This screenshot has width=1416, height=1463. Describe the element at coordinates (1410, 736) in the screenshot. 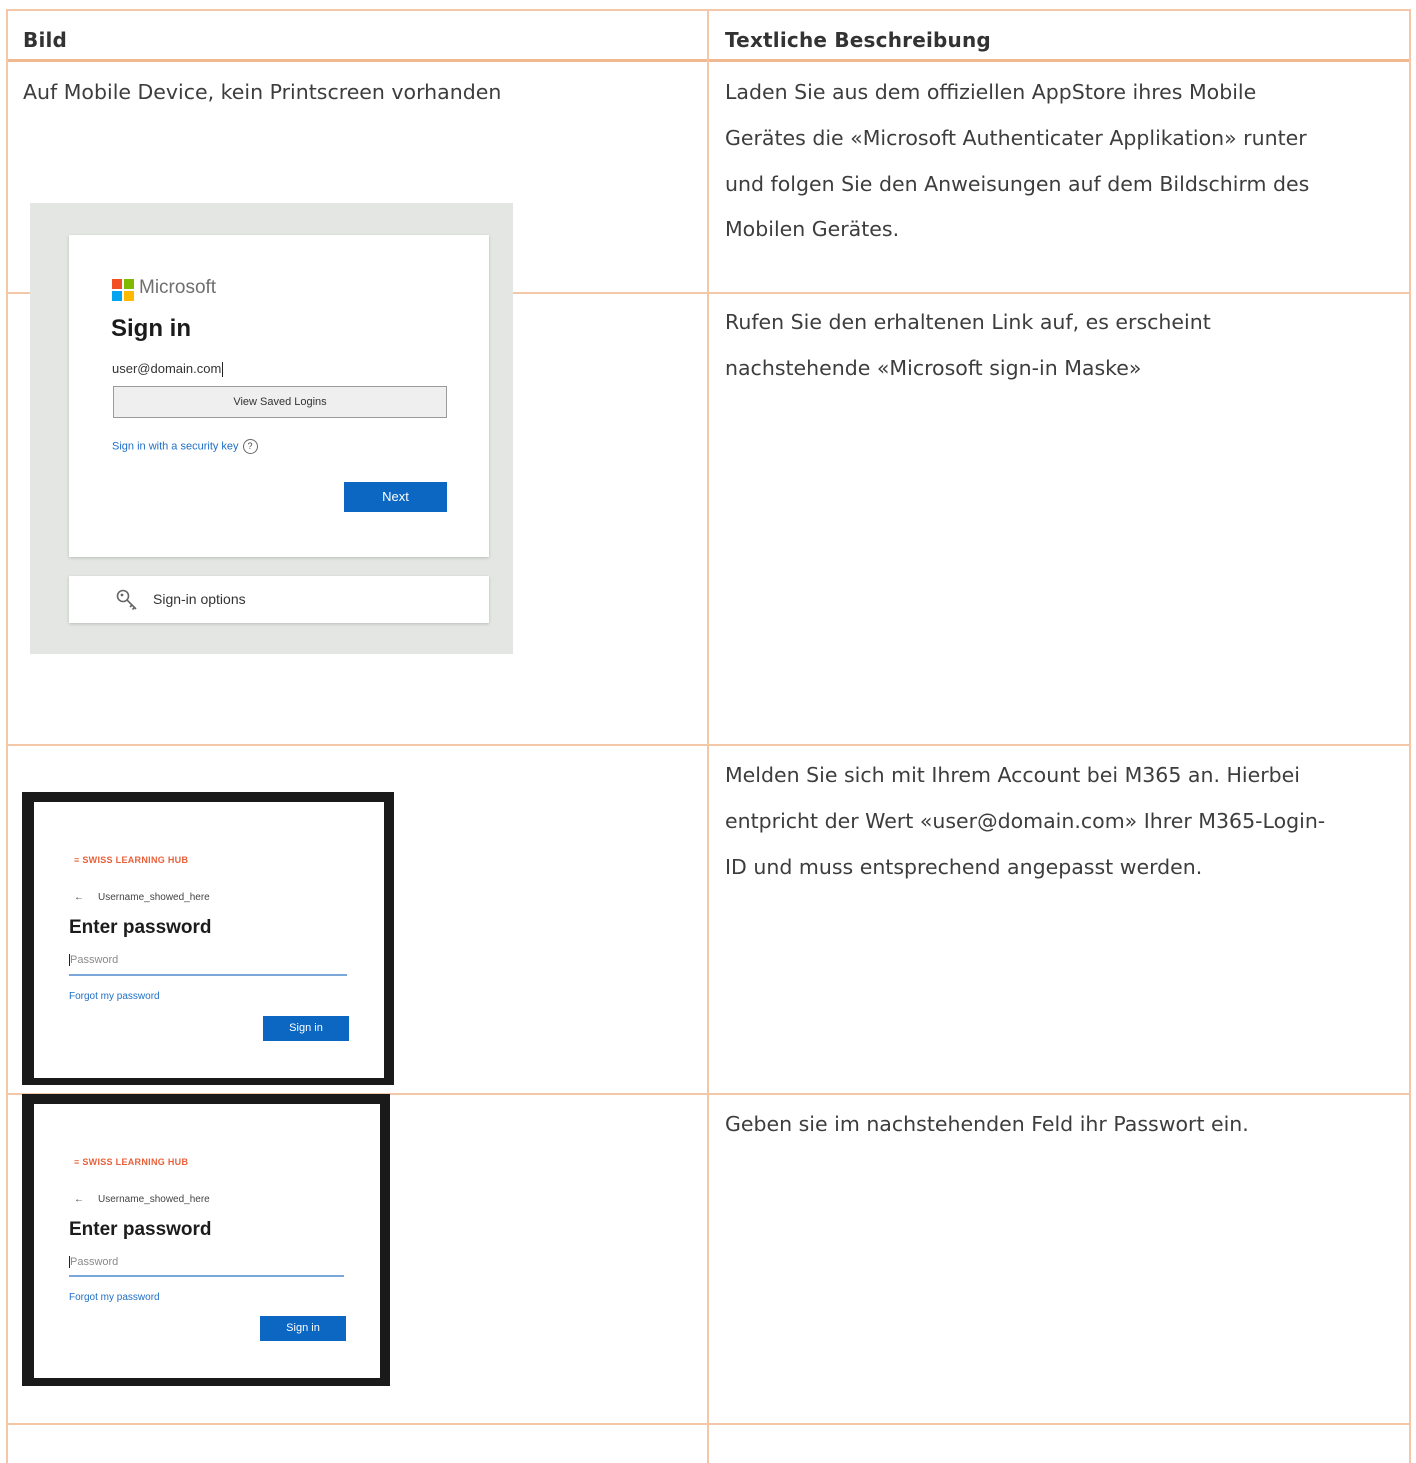

I see `table-right-border` at that location.